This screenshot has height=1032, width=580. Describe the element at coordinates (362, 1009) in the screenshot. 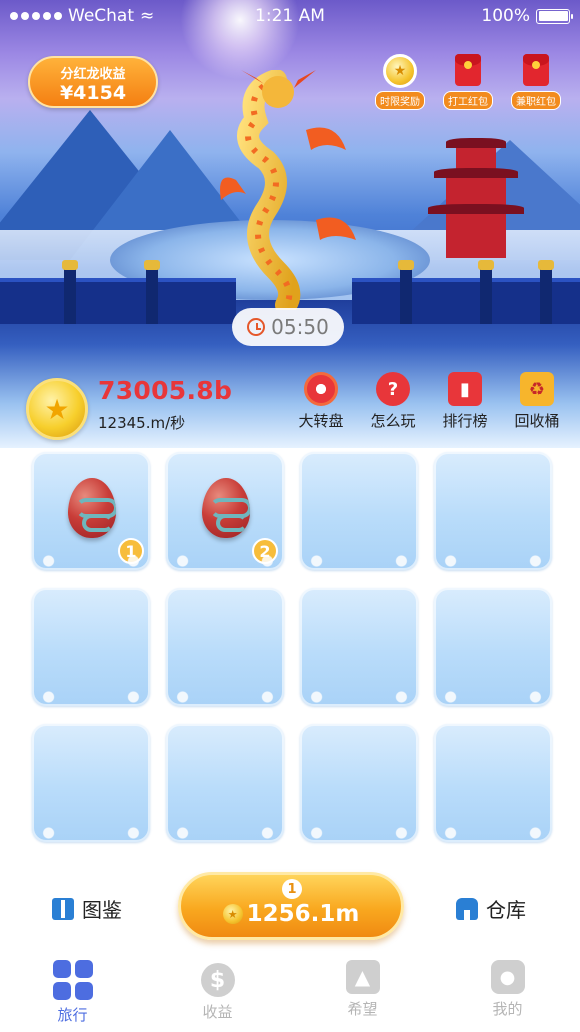

I see `tab-label: 希望` at that location.